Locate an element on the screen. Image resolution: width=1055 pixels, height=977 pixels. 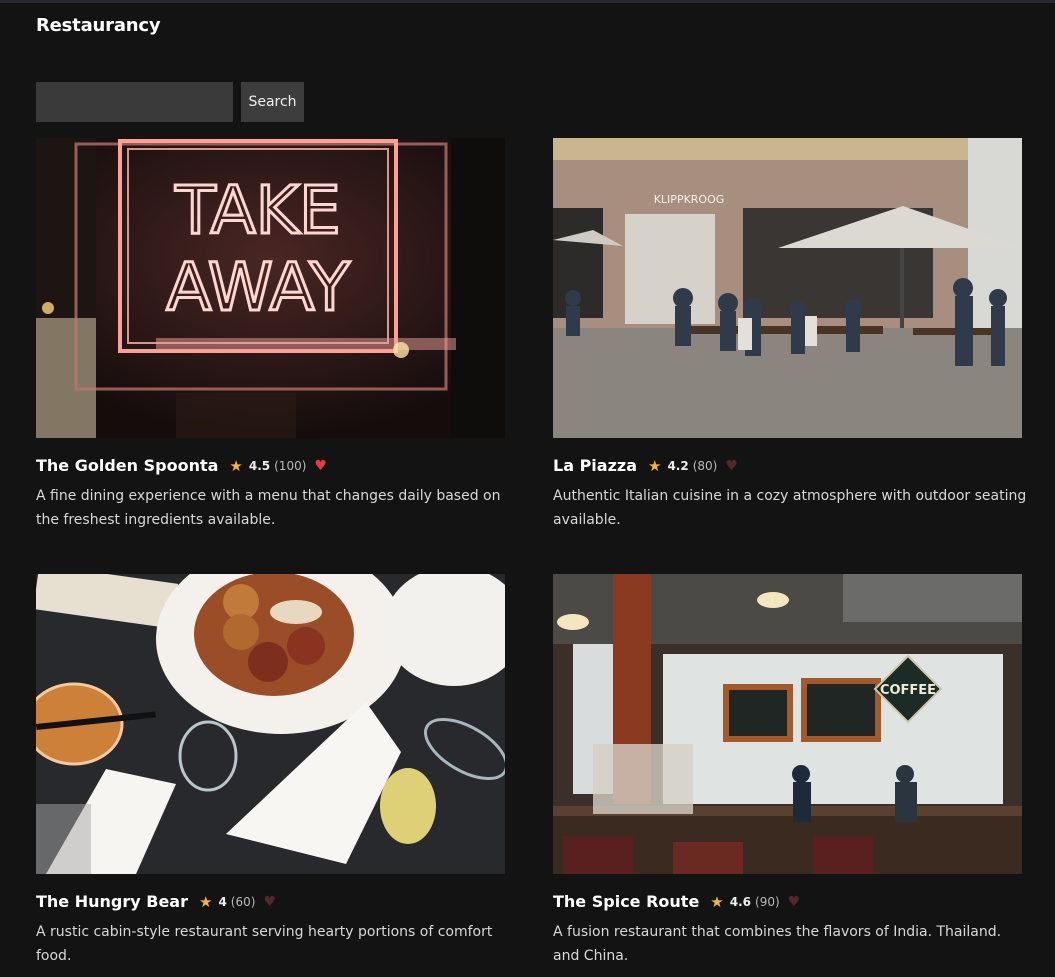
restaurant-name: The Spice Route is located at coordinates (626, 901).